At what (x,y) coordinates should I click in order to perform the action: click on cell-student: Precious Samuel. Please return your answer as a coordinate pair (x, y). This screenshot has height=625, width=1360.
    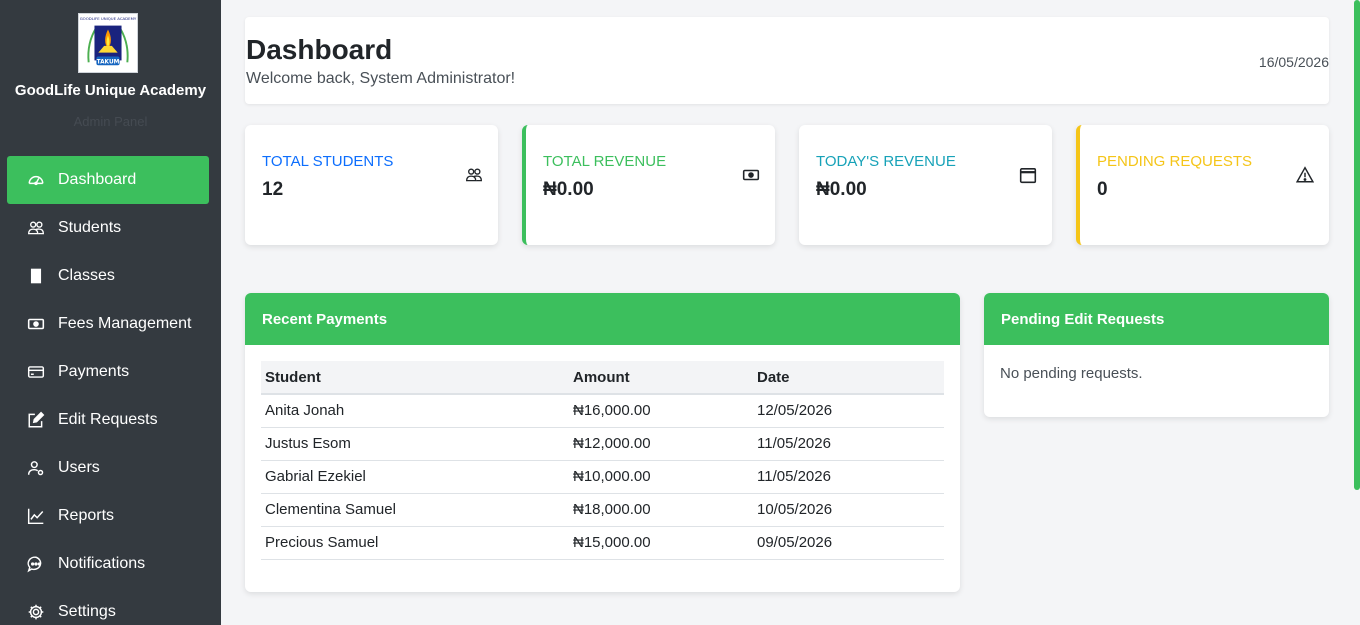
    Looking at the image, I should click on (415, 543).